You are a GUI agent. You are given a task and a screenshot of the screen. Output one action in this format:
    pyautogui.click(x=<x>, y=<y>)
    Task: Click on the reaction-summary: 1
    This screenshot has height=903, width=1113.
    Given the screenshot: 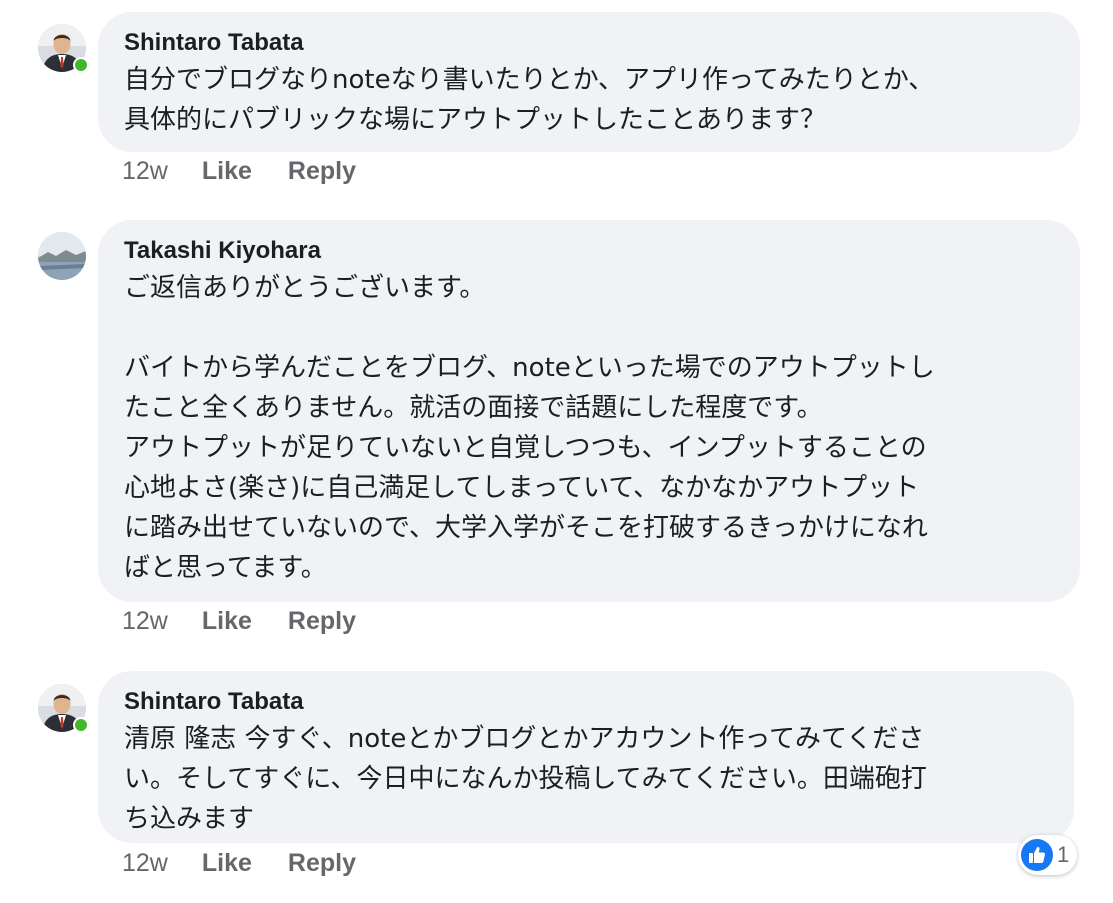 What is the action you would take?
    pyautogui.click(x=1048, y=855)
    